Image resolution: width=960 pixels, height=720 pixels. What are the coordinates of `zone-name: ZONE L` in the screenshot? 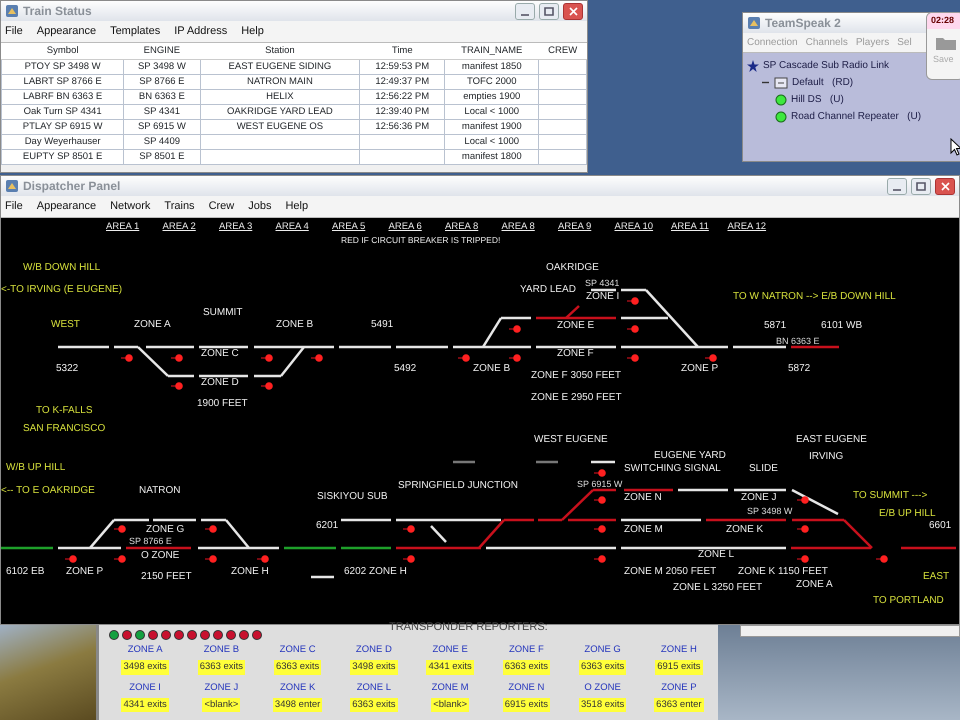 It's located at (374, 687).